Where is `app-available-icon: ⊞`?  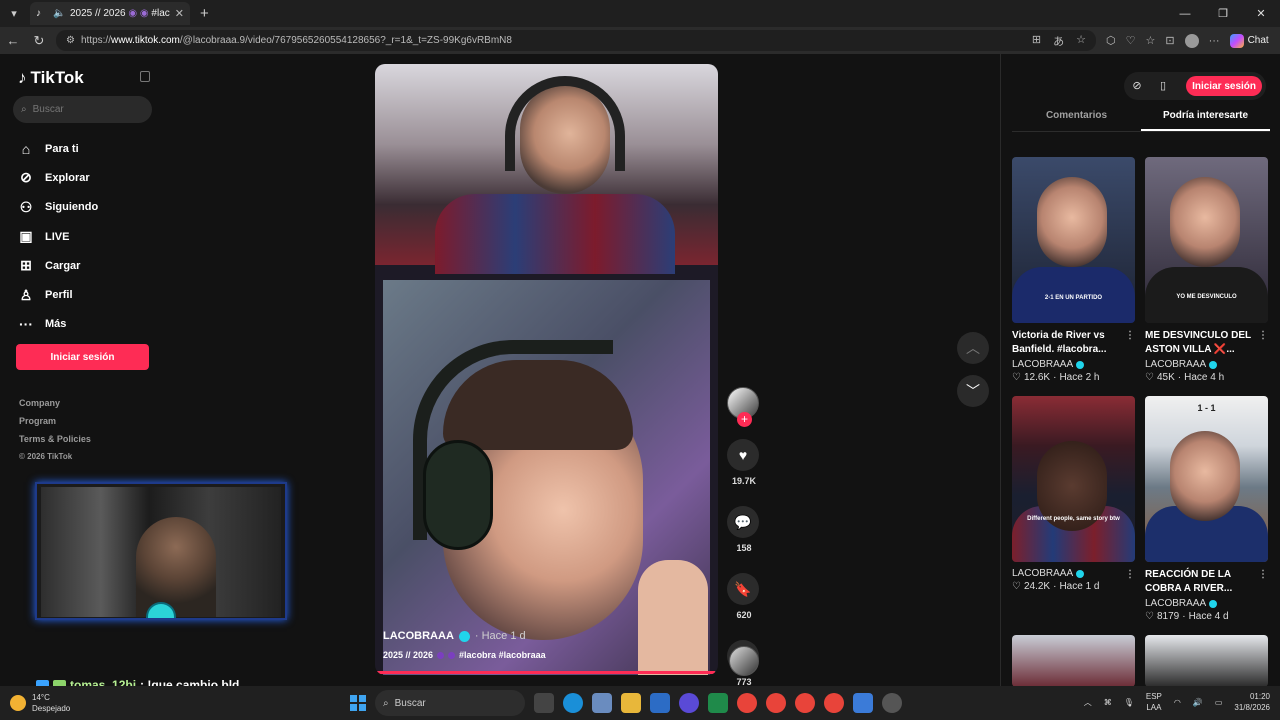 app-available-icon: ⊞ is located at coordinates (1036, 41).